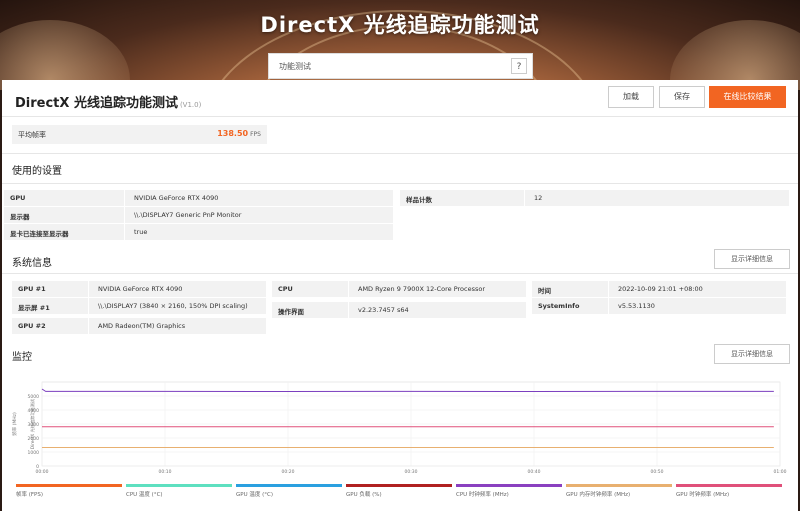 The height and width of the screenshot is (511, 800). I want to click on settings-key: 样品计数, so click(419, 200).